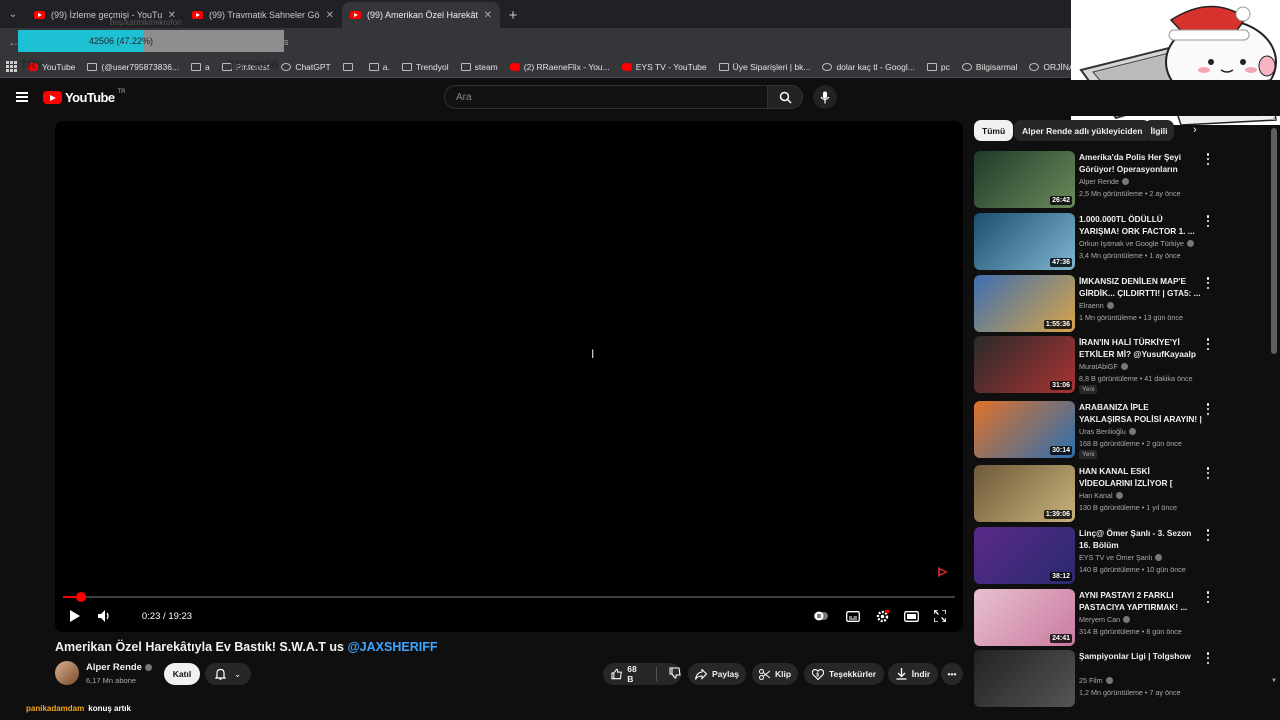  Describe the element at coordinates (182, 674) in the screenshot. I see `join-button: Katıl` at that location.